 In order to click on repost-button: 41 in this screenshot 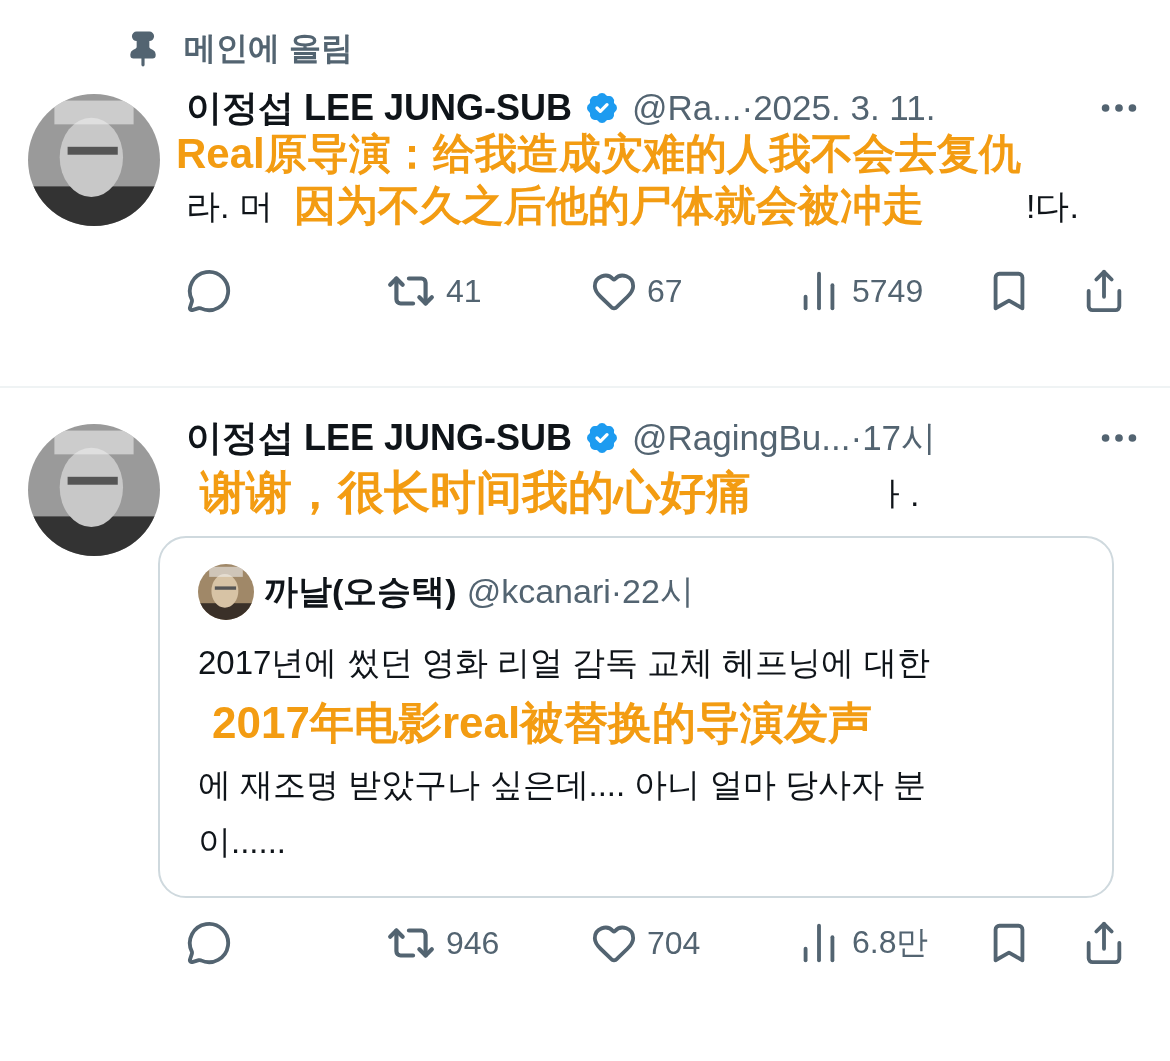, I will do `click(488, 291)`.